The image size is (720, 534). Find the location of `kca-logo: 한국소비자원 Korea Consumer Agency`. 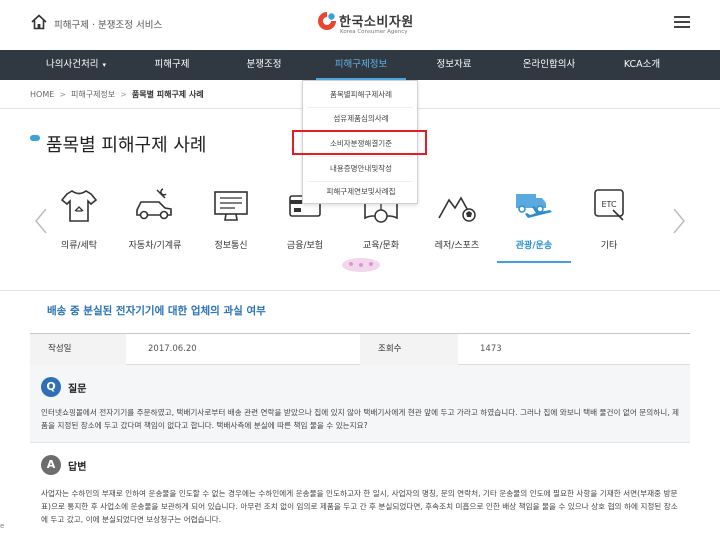

kca-logo: 한국소비자원 Korea Consumer Agency is located at coordinates (376, 25).